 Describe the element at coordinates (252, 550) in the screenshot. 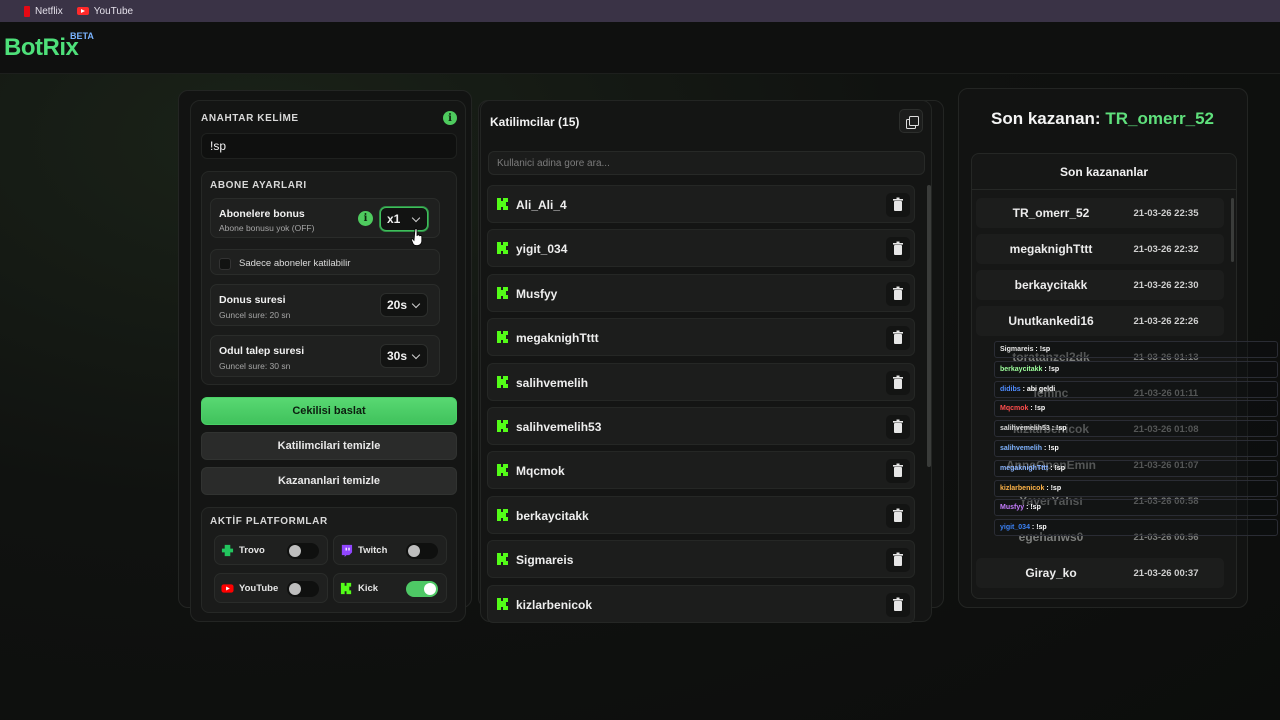

I see `platform-name: Trovo` at that location.